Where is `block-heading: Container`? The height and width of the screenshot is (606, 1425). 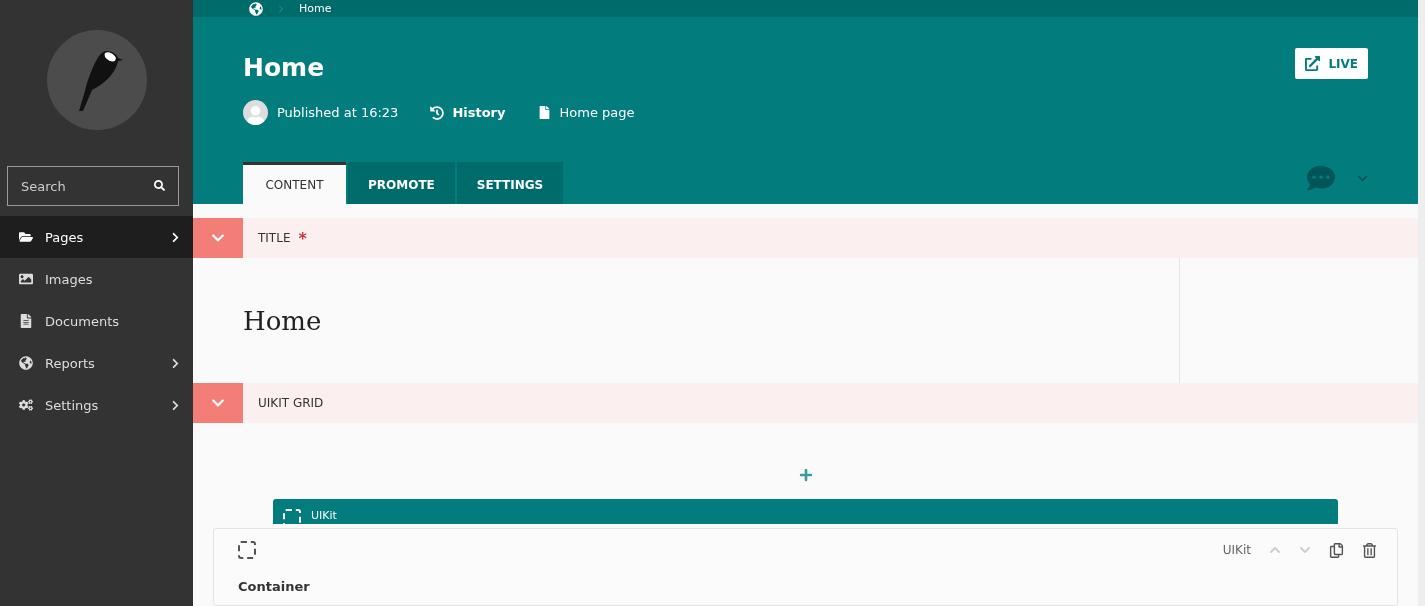 block-heading: Container is located at coordinates (274, 586).